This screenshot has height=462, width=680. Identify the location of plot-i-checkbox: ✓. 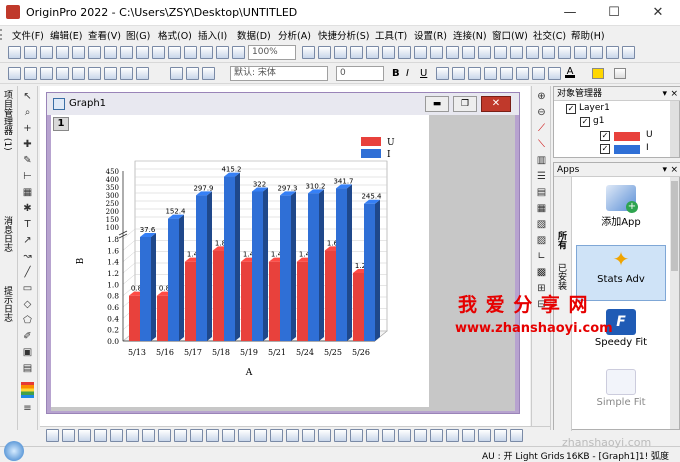
(605, 149).